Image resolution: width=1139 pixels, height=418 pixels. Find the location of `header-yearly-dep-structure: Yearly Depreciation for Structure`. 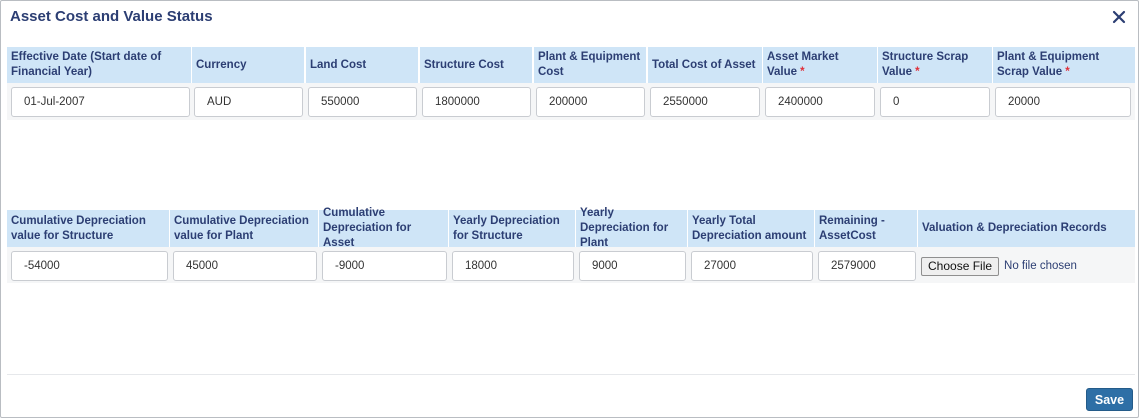

header-yearly-dep-structure: Yearly Depreciation for Structure is located at coordinates (512, 228).